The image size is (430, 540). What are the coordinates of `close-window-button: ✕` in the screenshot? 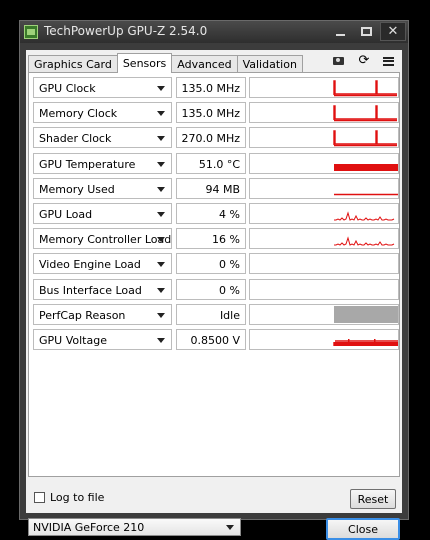 It's located at (393, 31).